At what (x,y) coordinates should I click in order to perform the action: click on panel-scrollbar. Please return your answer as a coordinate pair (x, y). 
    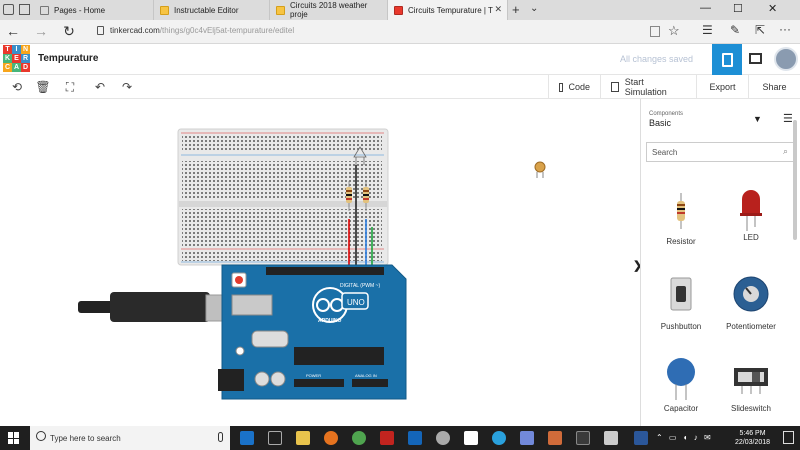
    Looking at the image, I should click on (795, 180).